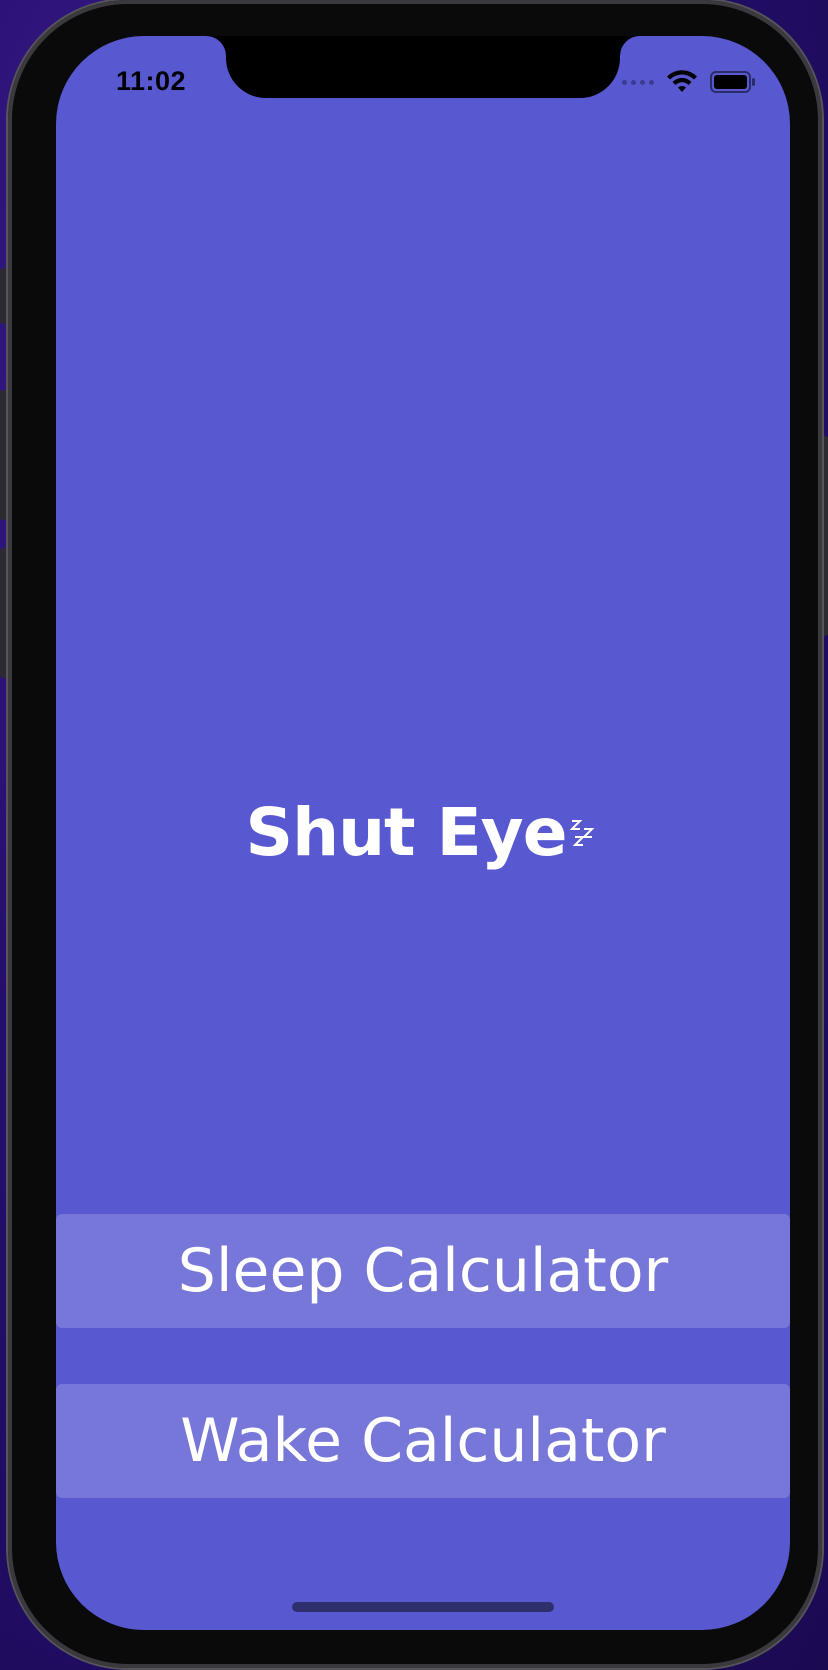  I want to click on sleep-calculator-button: Sleep Calculator, so click(423, 1271).